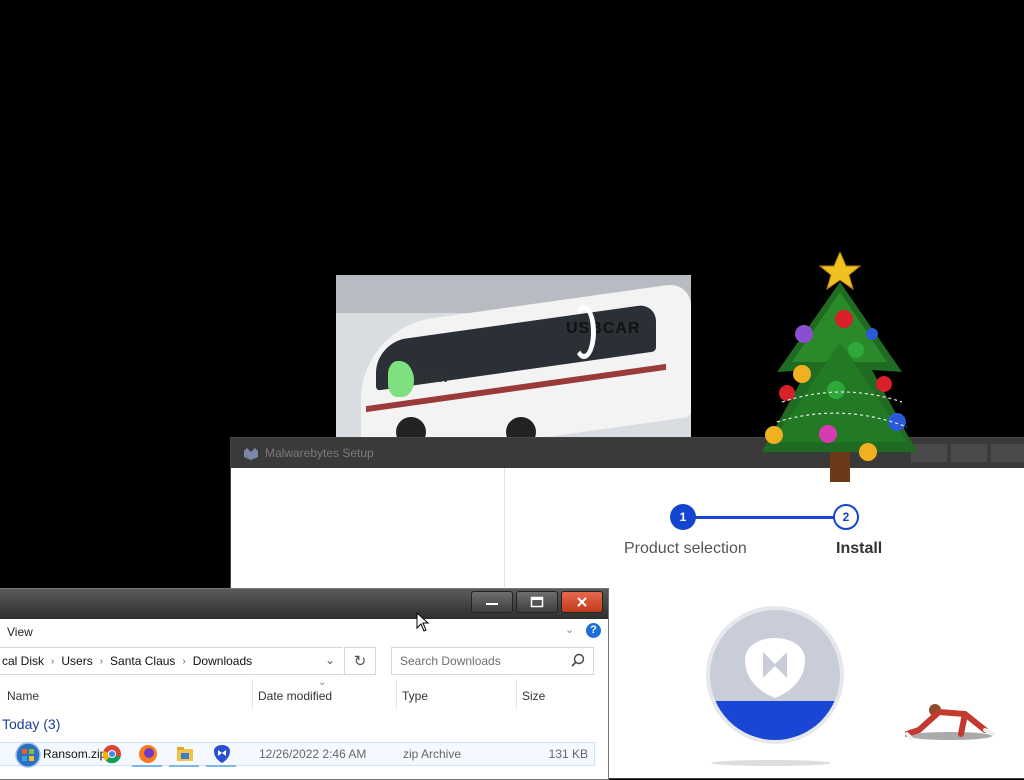 Image resolution: width=1024 pixels, height=780 pixels. I want to click on christmas-tree-icon, so click(839, 367).